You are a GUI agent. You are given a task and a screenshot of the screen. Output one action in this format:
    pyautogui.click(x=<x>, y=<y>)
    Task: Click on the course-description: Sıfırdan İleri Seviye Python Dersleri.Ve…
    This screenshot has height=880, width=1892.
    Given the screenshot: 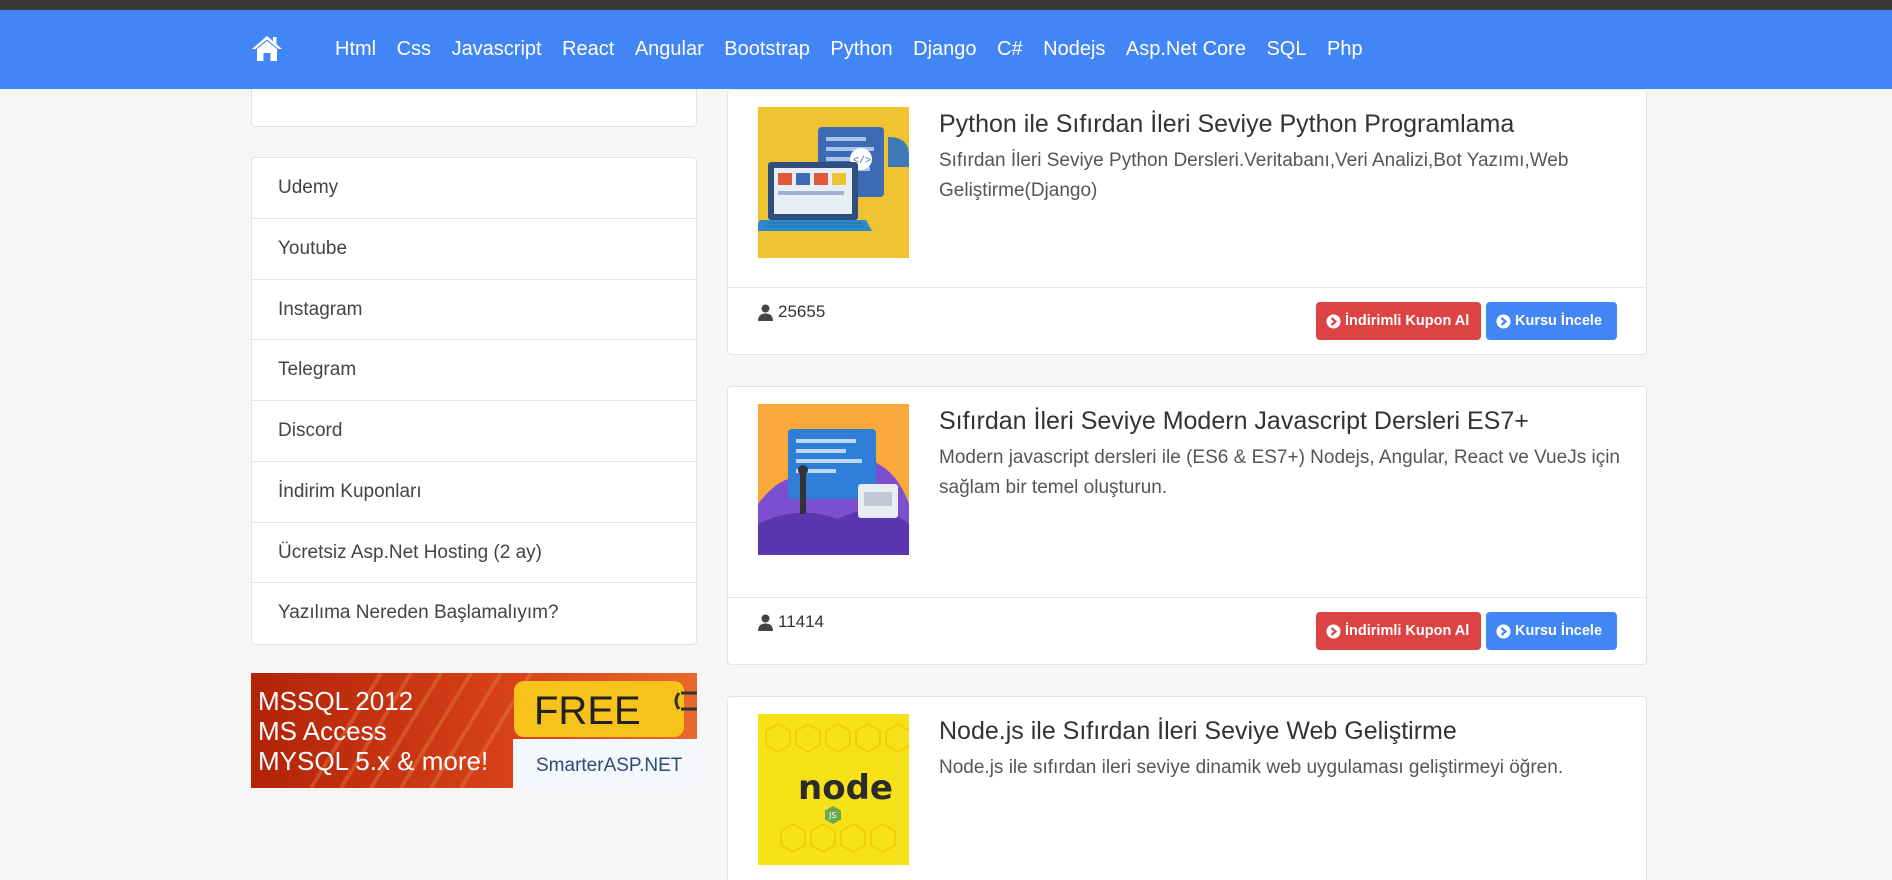 What is the action you would take?
    pyautogui.click(x=1254, y=175)
    